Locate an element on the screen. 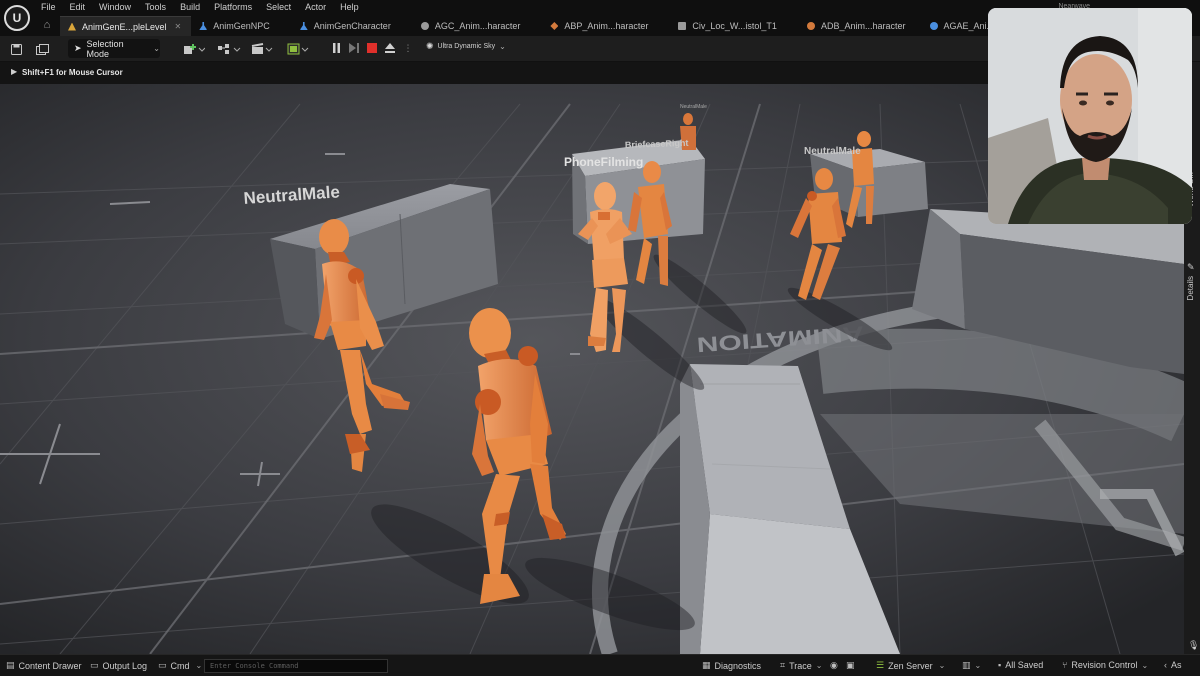  record-icon: ◉ is located at coordinates (834, 665).